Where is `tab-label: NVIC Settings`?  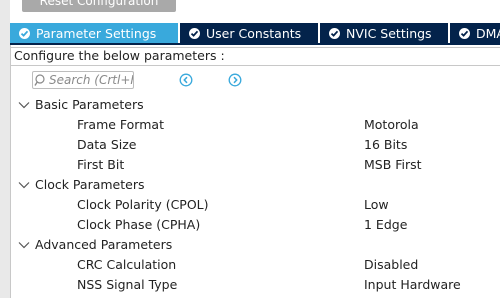
tab-label: NVIC Settings is located at coordinates (389, 33).